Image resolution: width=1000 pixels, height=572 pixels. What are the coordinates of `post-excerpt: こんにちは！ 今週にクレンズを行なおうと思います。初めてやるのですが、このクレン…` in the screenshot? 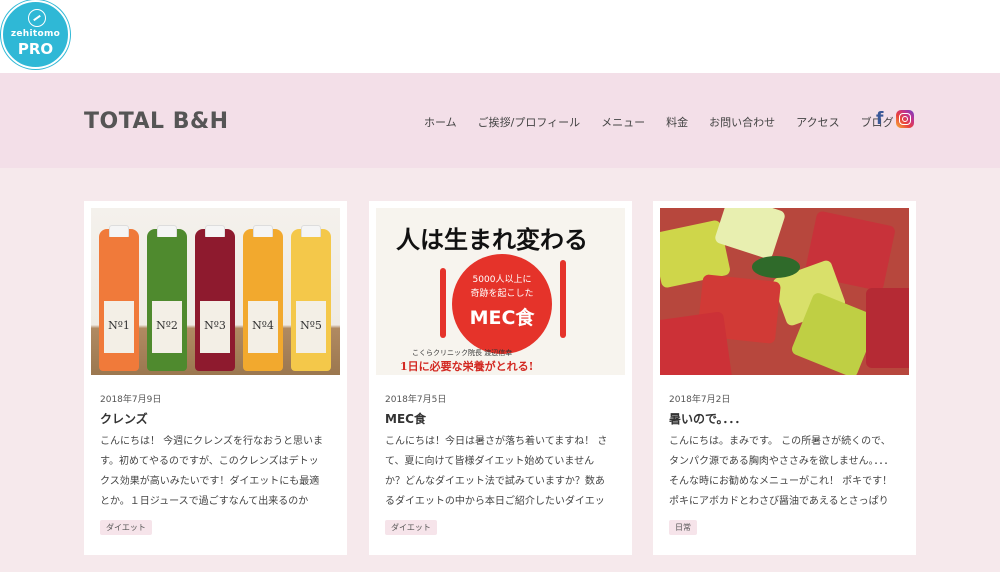 It's located at (211, 471).